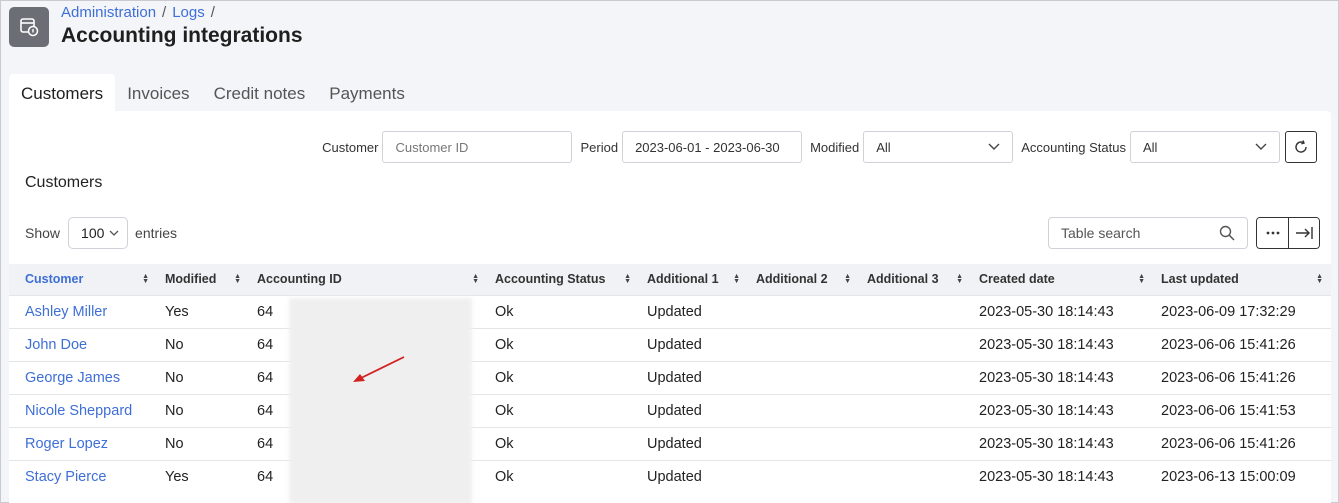 The width and height of the screenshot is (1339, 503). What do you see at coordinates (188, 12) in the screenshot?
I see `breadcrumb-logs: Logs` at bounding box center [188, 12].